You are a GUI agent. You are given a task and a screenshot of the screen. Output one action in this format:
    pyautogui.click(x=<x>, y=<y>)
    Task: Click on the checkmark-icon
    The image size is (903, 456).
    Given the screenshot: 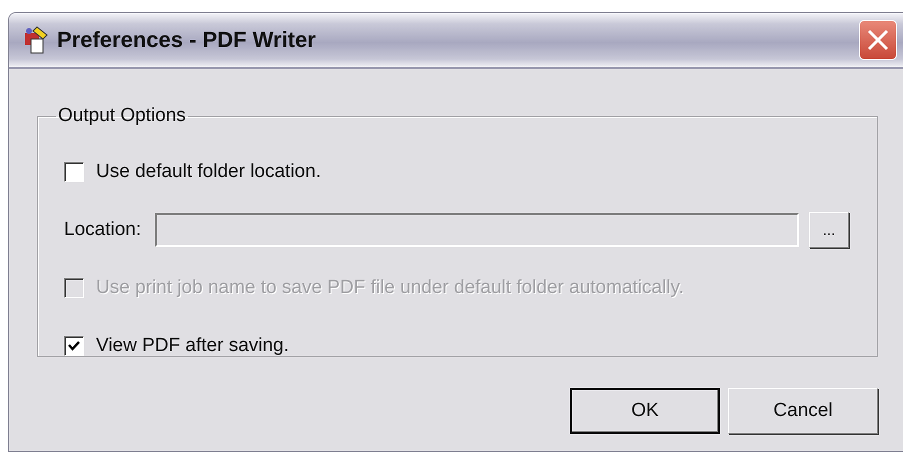 What is the action you would take?
    pyautogui.click(x=74, y=346)
    